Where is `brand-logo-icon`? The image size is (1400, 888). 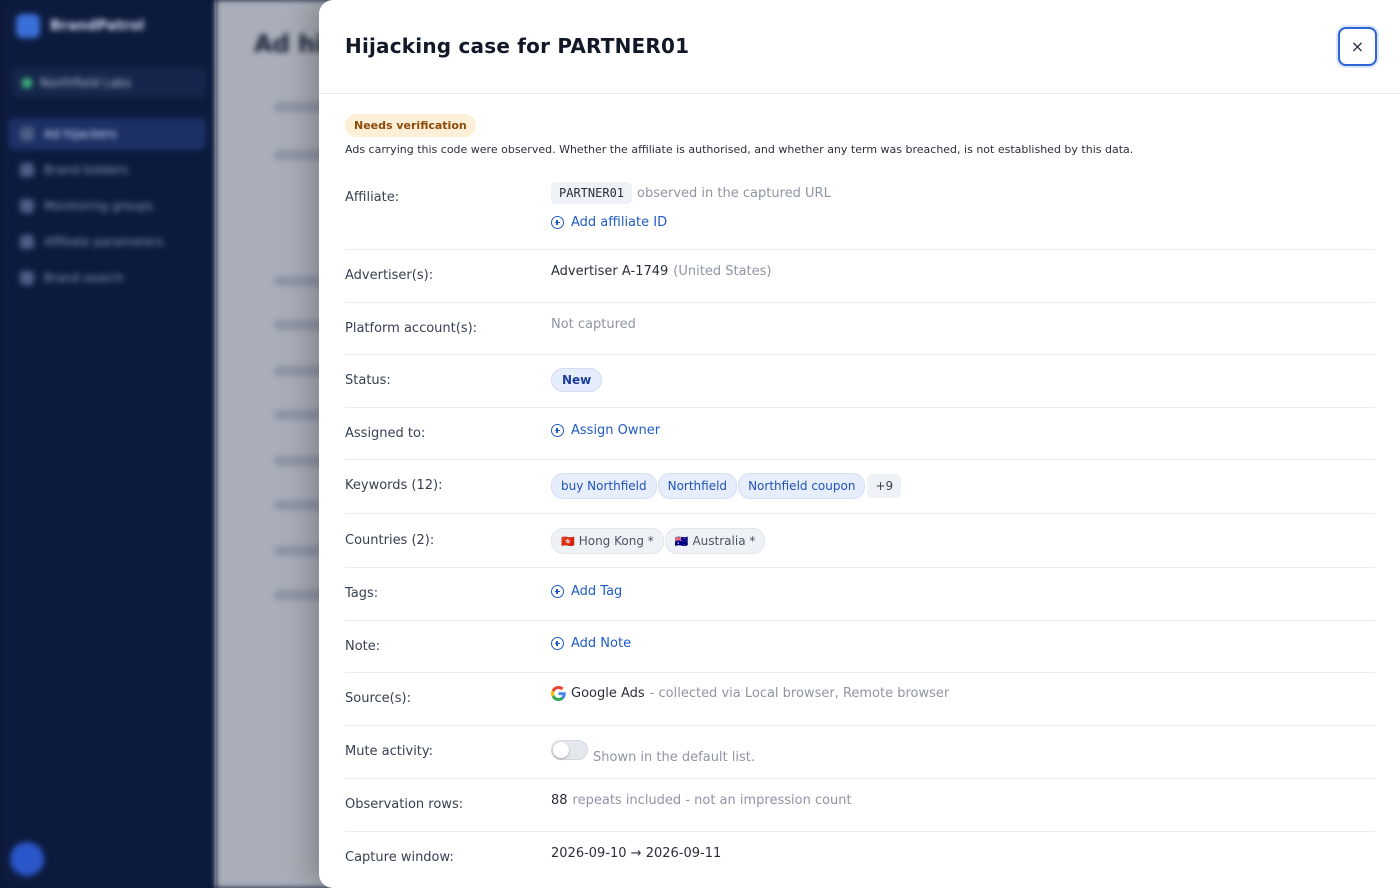
brand-logo-icon is located at coordinates (28, 26).